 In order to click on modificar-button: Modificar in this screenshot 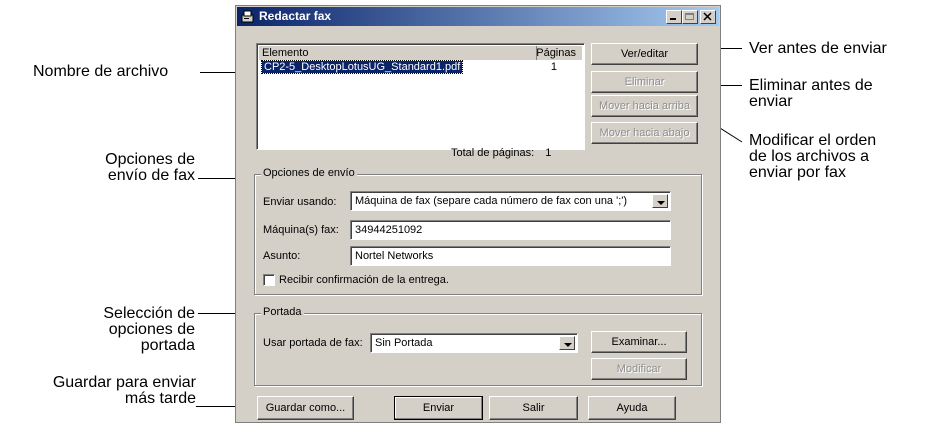, I will do `click(639, 369)`.